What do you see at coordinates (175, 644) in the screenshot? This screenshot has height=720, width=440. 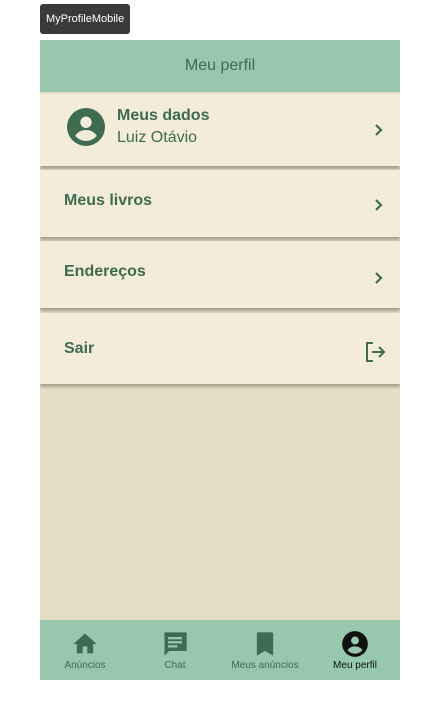 I see `chat-icon` at bounding box center [175, 644].